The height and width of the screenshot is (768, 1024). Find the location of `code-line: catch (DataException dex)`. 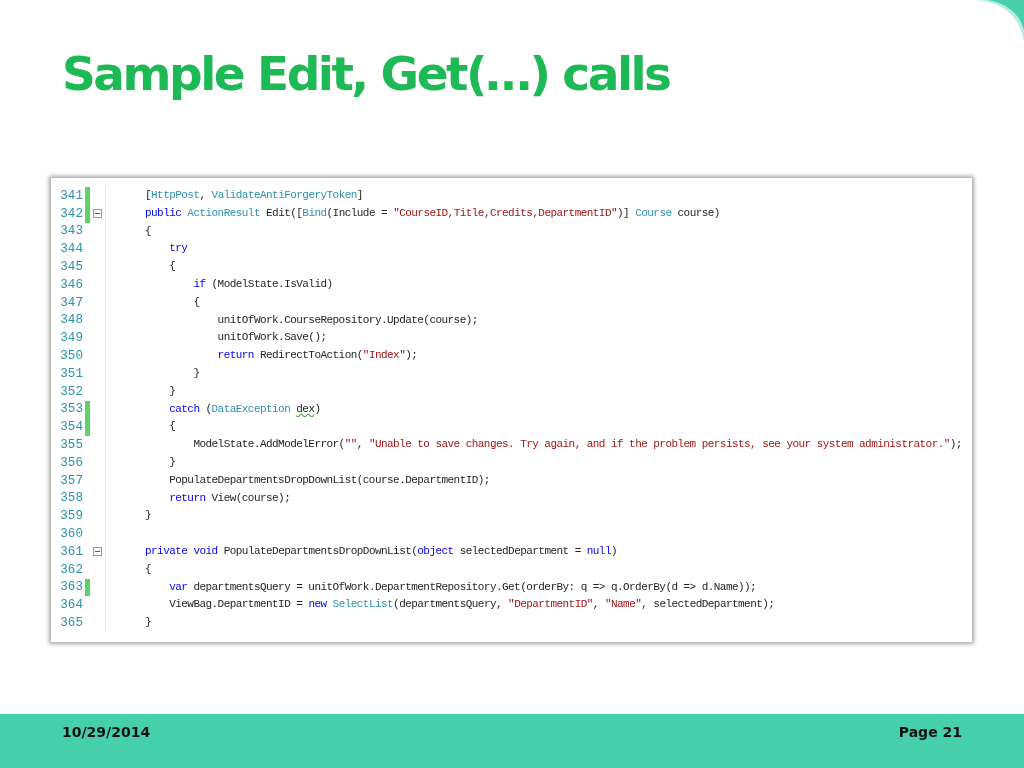

code-line: catch (DataException dex) is located at coordinates (245, 409).